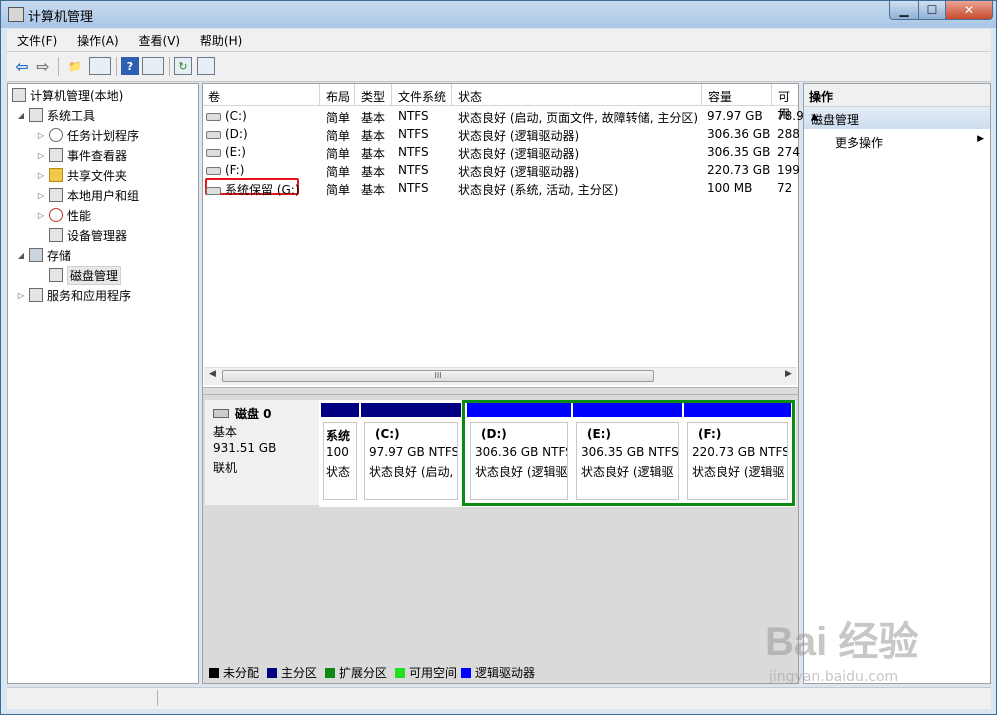 The width and height of the screenshot is (997, 715). I want to click on partition-status: 状态良好 (逻辑驱, so click(738, 472).